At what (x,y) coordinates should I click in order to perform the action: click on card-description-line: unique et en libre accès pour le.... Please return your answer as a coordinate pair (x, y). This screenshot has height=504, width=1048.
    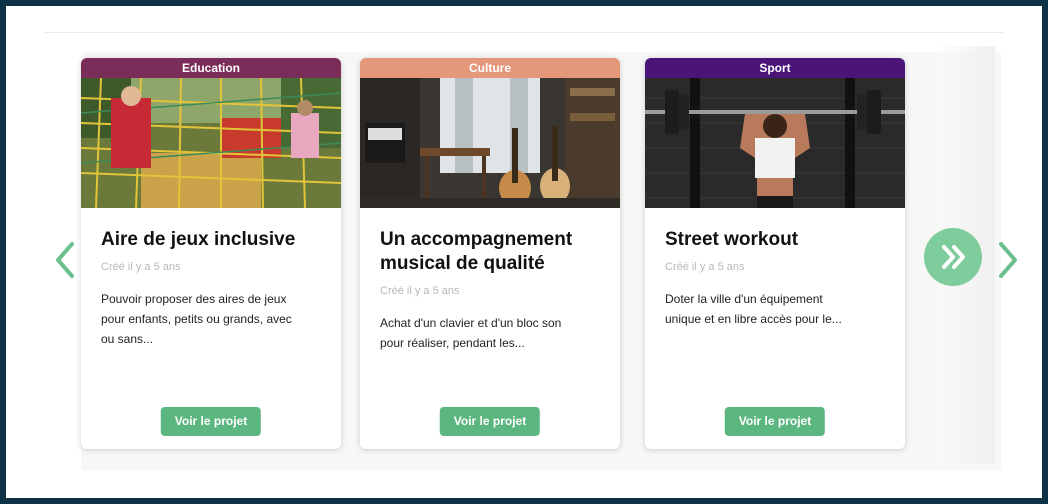
    Looking at the image, I should click on (753, 319).